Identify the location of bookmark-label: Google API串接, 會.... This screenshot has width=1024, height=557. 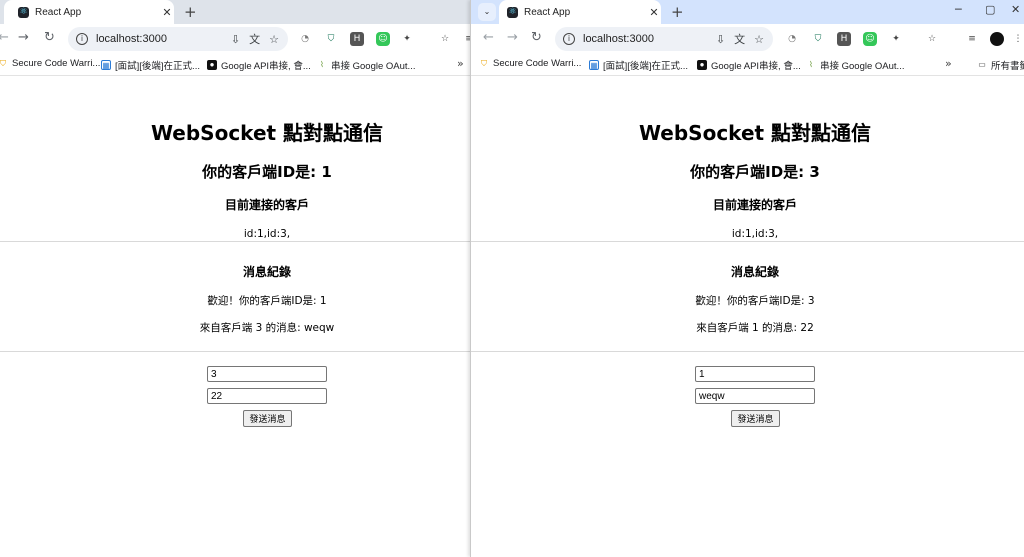
(266, 66).